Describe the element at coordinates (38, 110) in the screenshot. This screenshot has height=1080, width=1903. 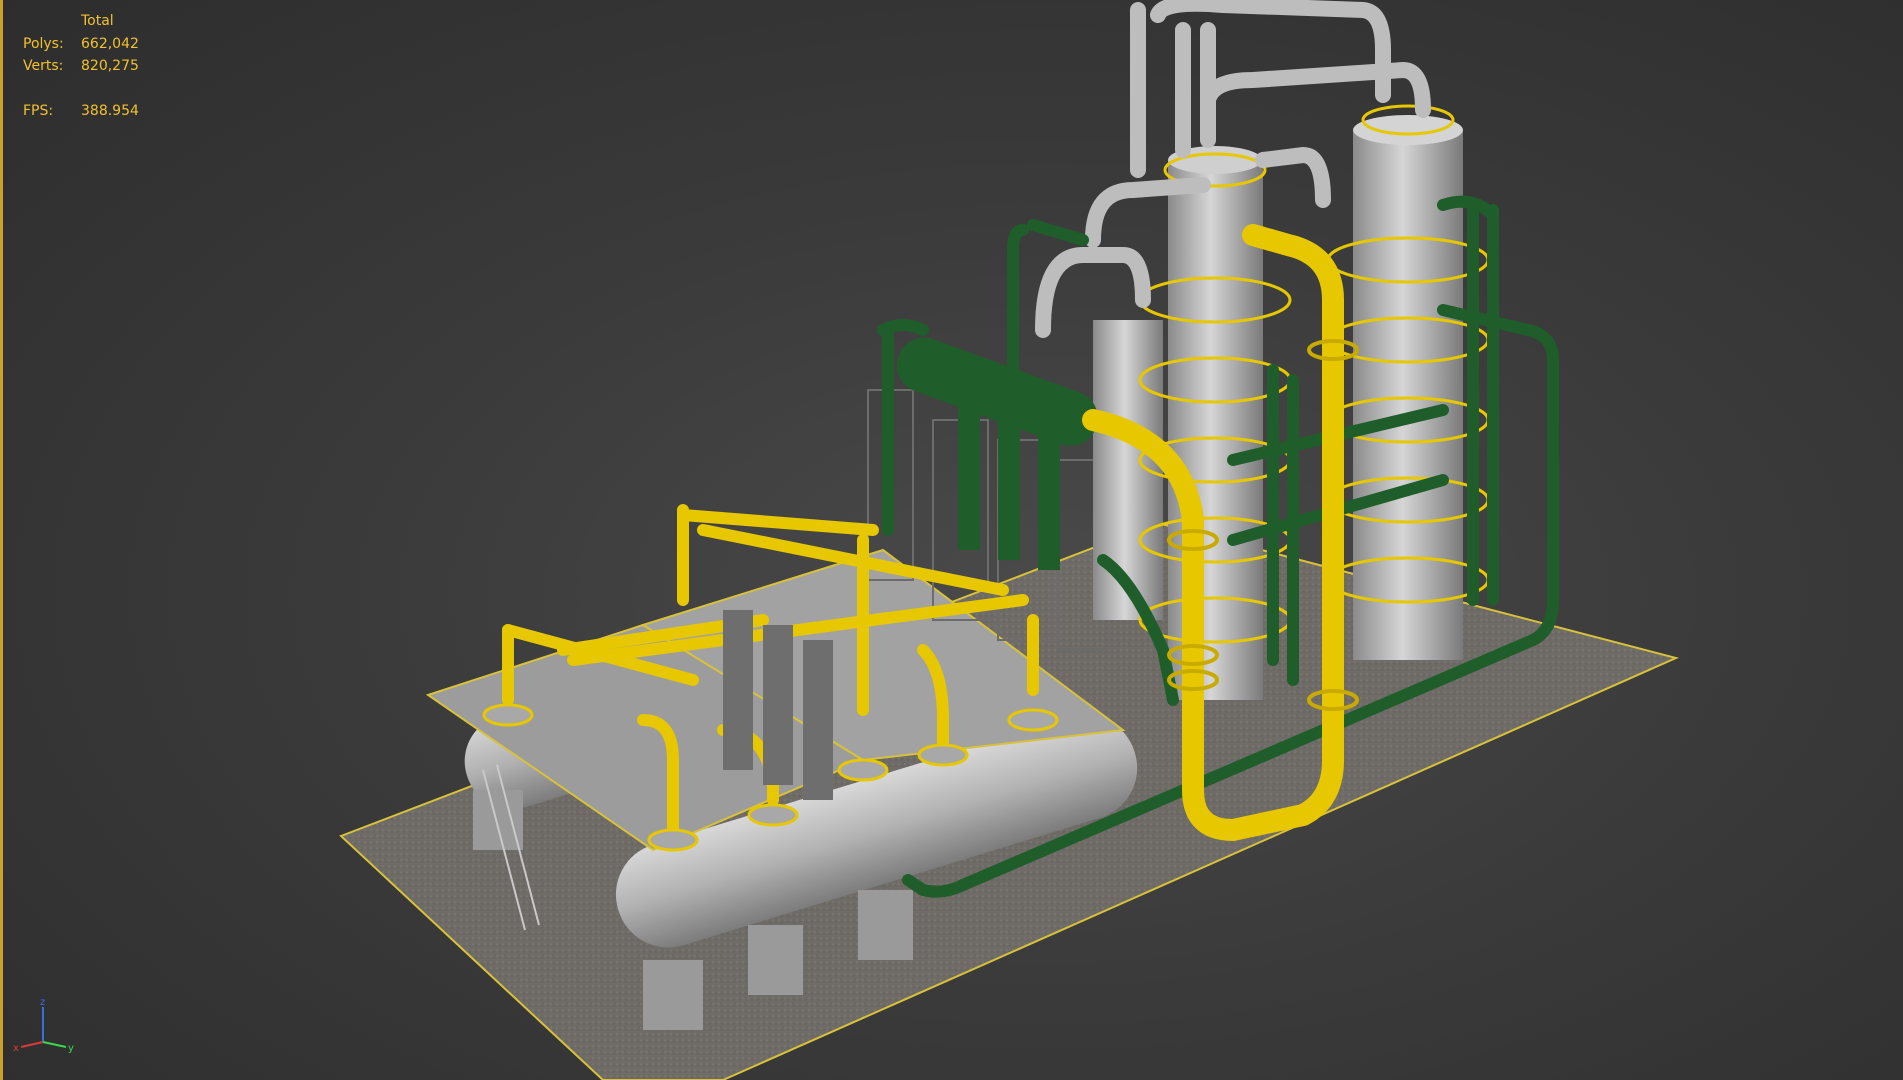
I see `fps-label: FPS:` at that location.